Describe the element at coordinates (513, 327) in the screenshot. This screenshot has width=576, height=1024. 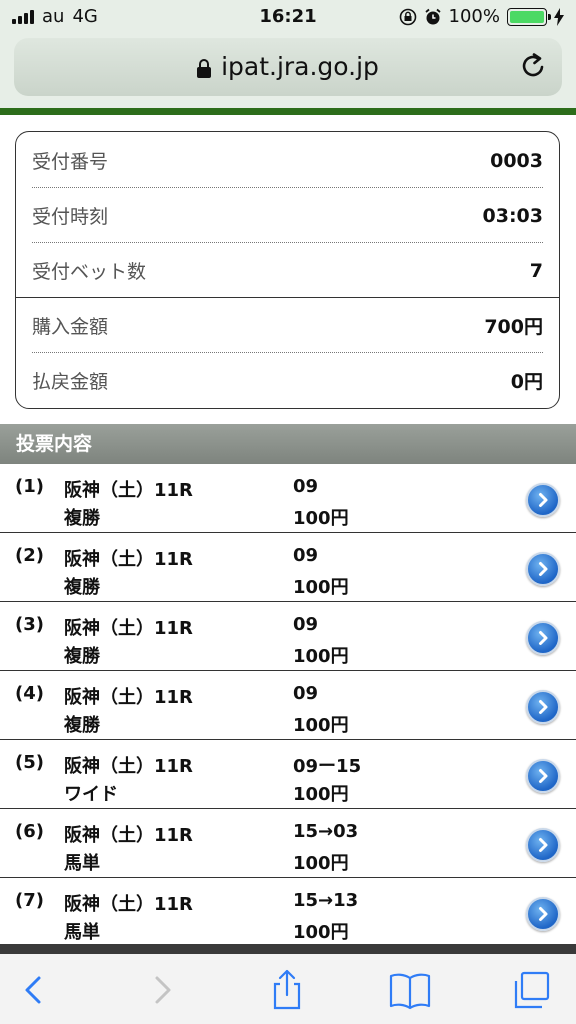
I see `summary-value: 700円` at that location.